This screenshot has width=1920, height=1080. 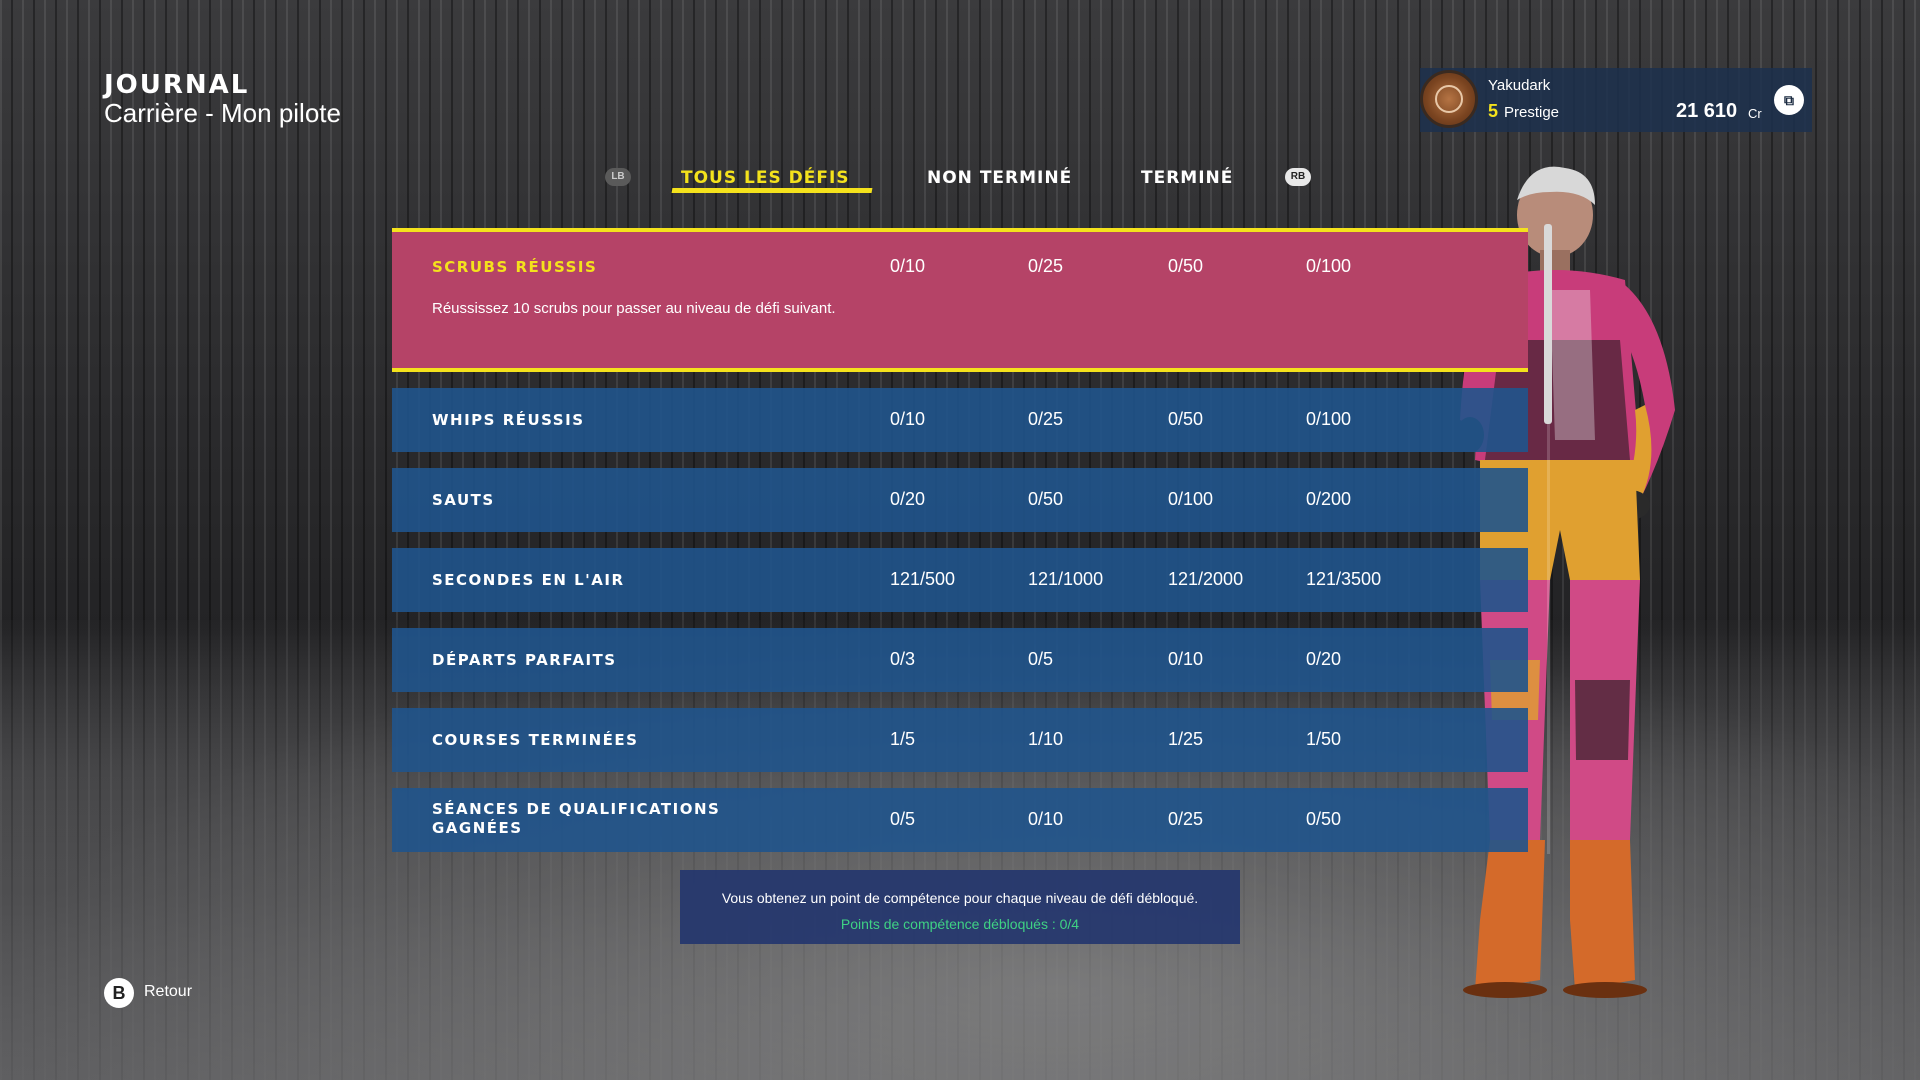 What do you see at coordinates (477, 828) in the screenshot?
I see `challenge-name-line2: GAGNÉES` at bounding box center [477, 828].